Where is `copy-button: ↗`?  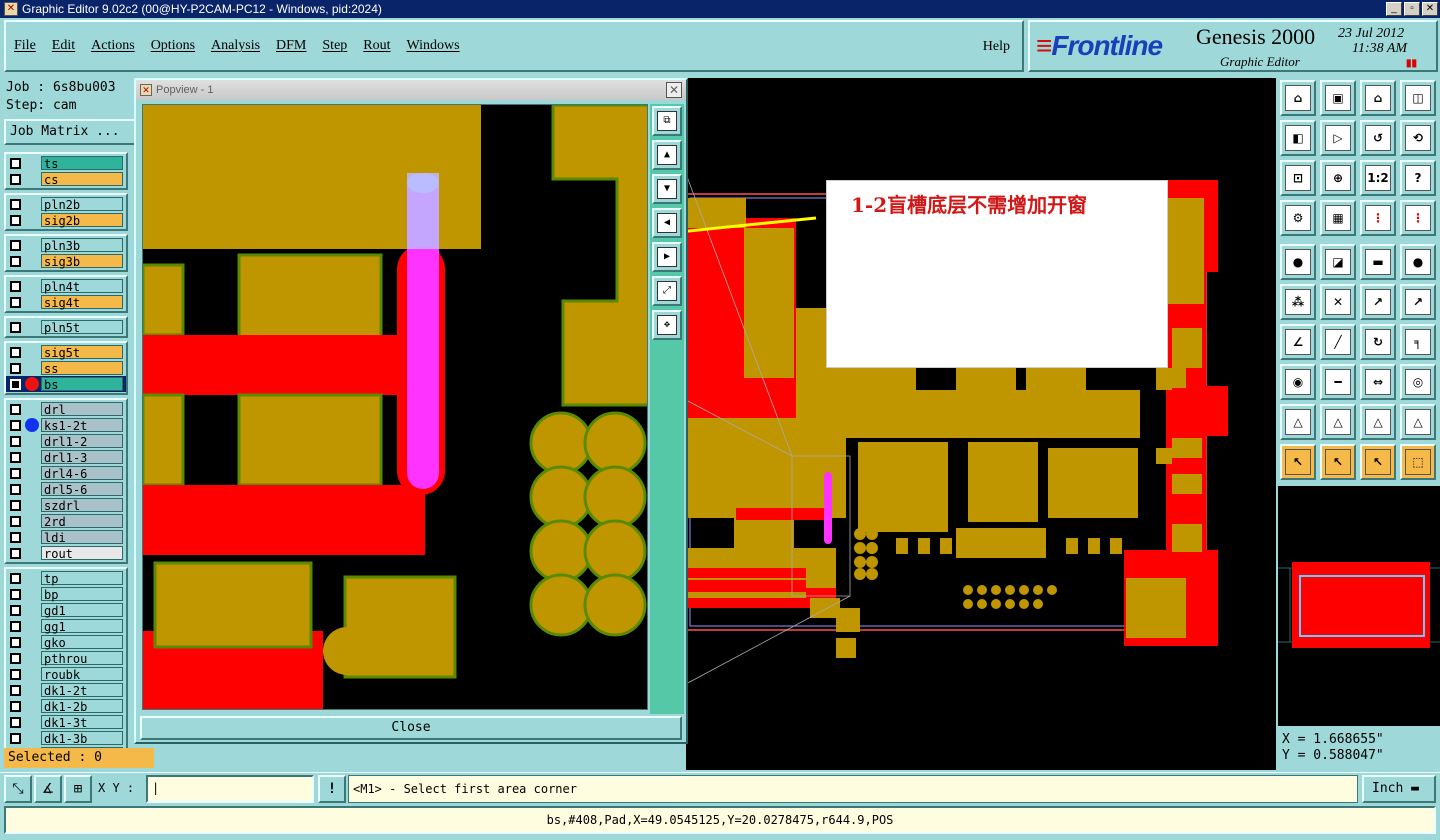 copy-button: ↗ is located at coordinates (1418, 302).